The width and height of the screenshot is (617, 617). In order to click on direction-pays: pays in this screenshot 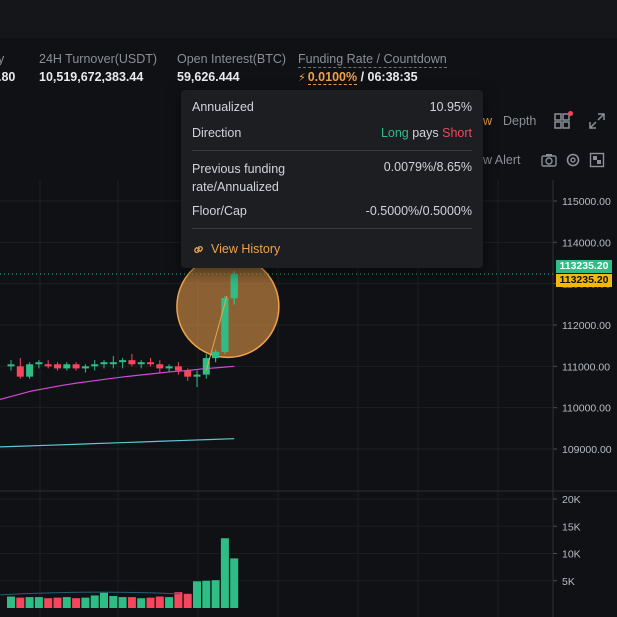, I will do `click(425, 133)`.